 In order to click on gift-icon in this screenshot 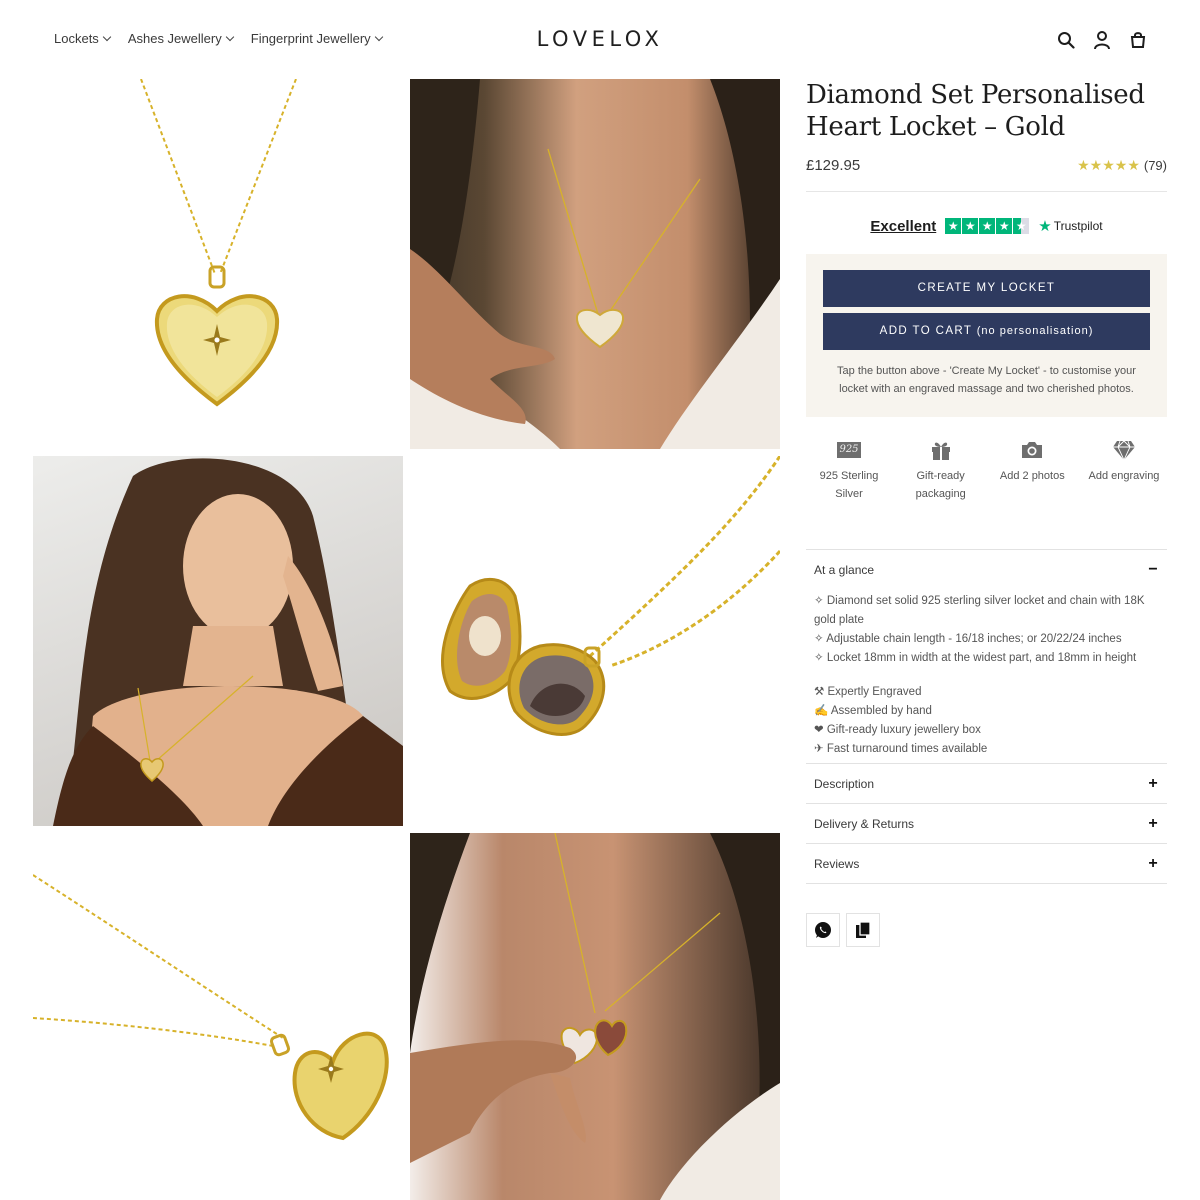, I will do `click(941, 450)`.